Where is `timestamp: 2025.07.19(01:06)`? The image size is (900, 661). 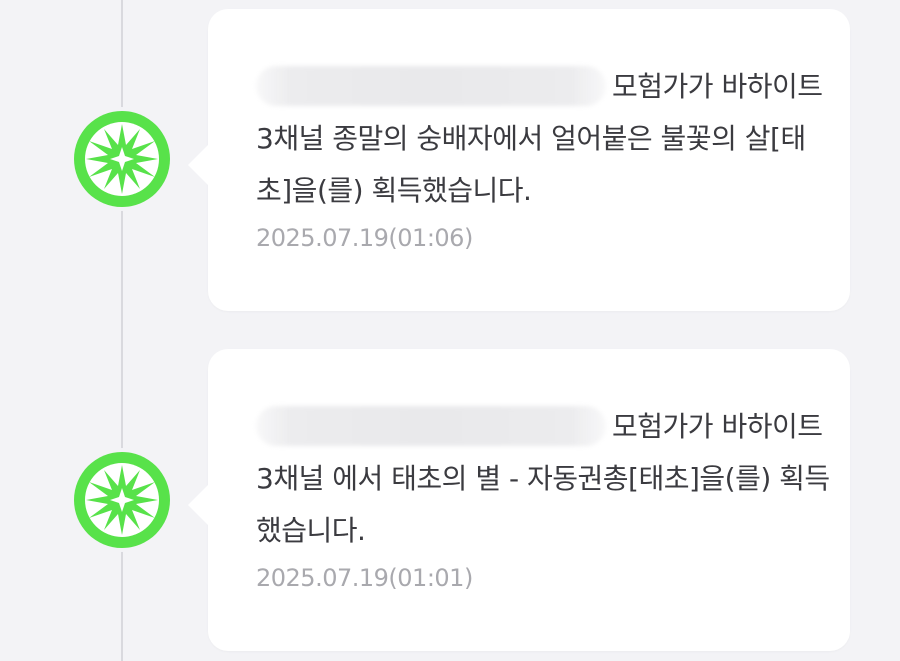
timestamp: 2025.07.19(01:06) is located at coordinates (364, 238).